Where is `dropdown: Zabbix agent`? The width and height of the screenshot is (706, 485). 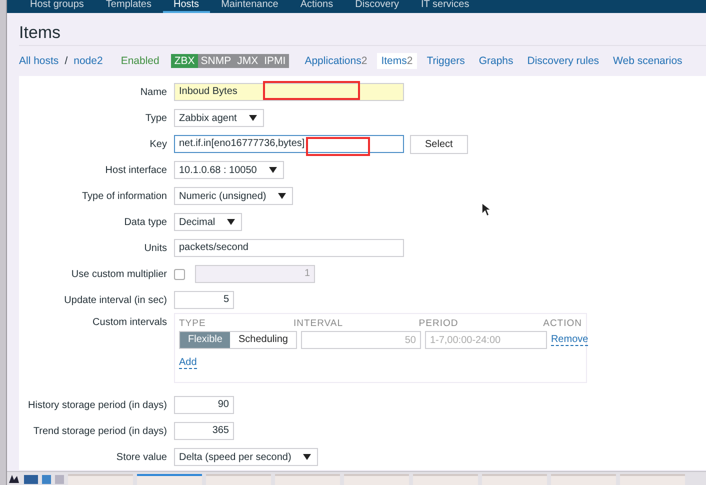
dropdown: Zabbix agent is located at coordinates (219, 118).